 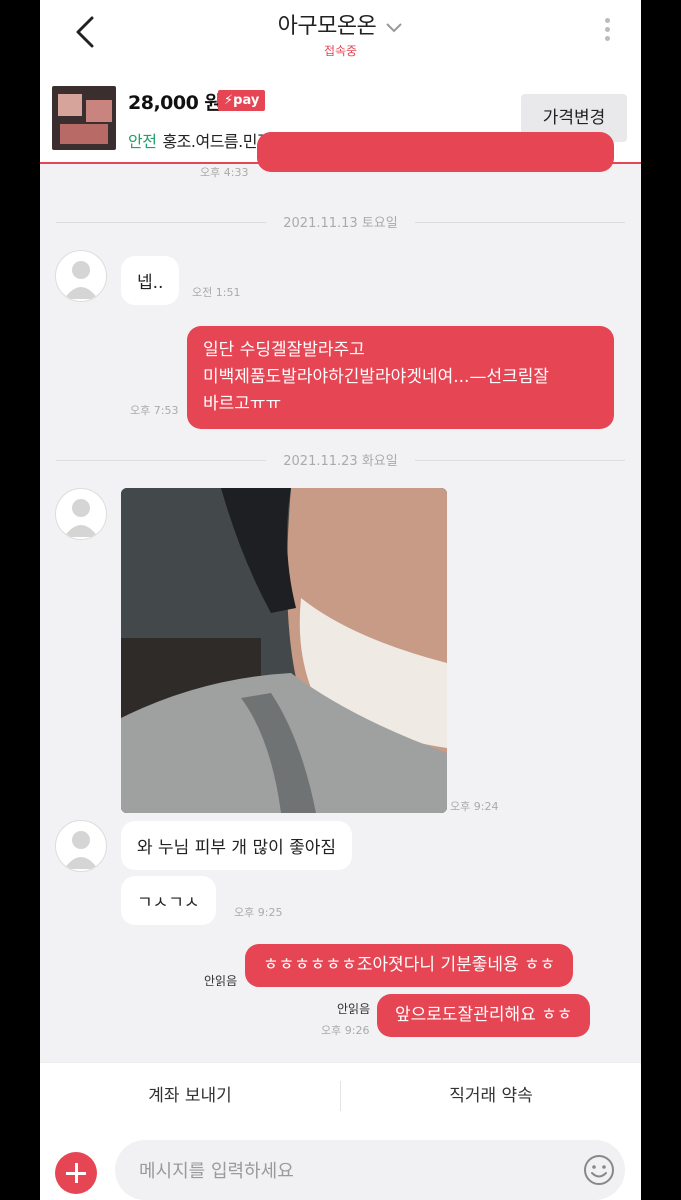 I want to click on message-line: 바르고ㅠㅠ, so click(x=242, y=404).